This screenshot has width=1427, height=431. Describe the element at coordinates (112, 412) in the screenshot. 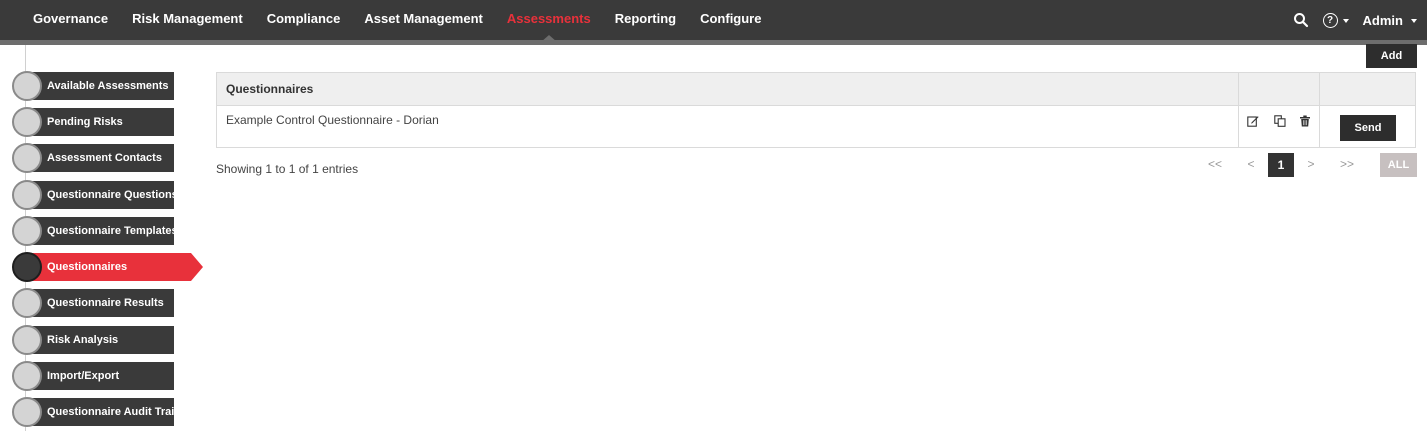

I see `sidebar-item-label: Questionnaire Audit Trail` at that location.